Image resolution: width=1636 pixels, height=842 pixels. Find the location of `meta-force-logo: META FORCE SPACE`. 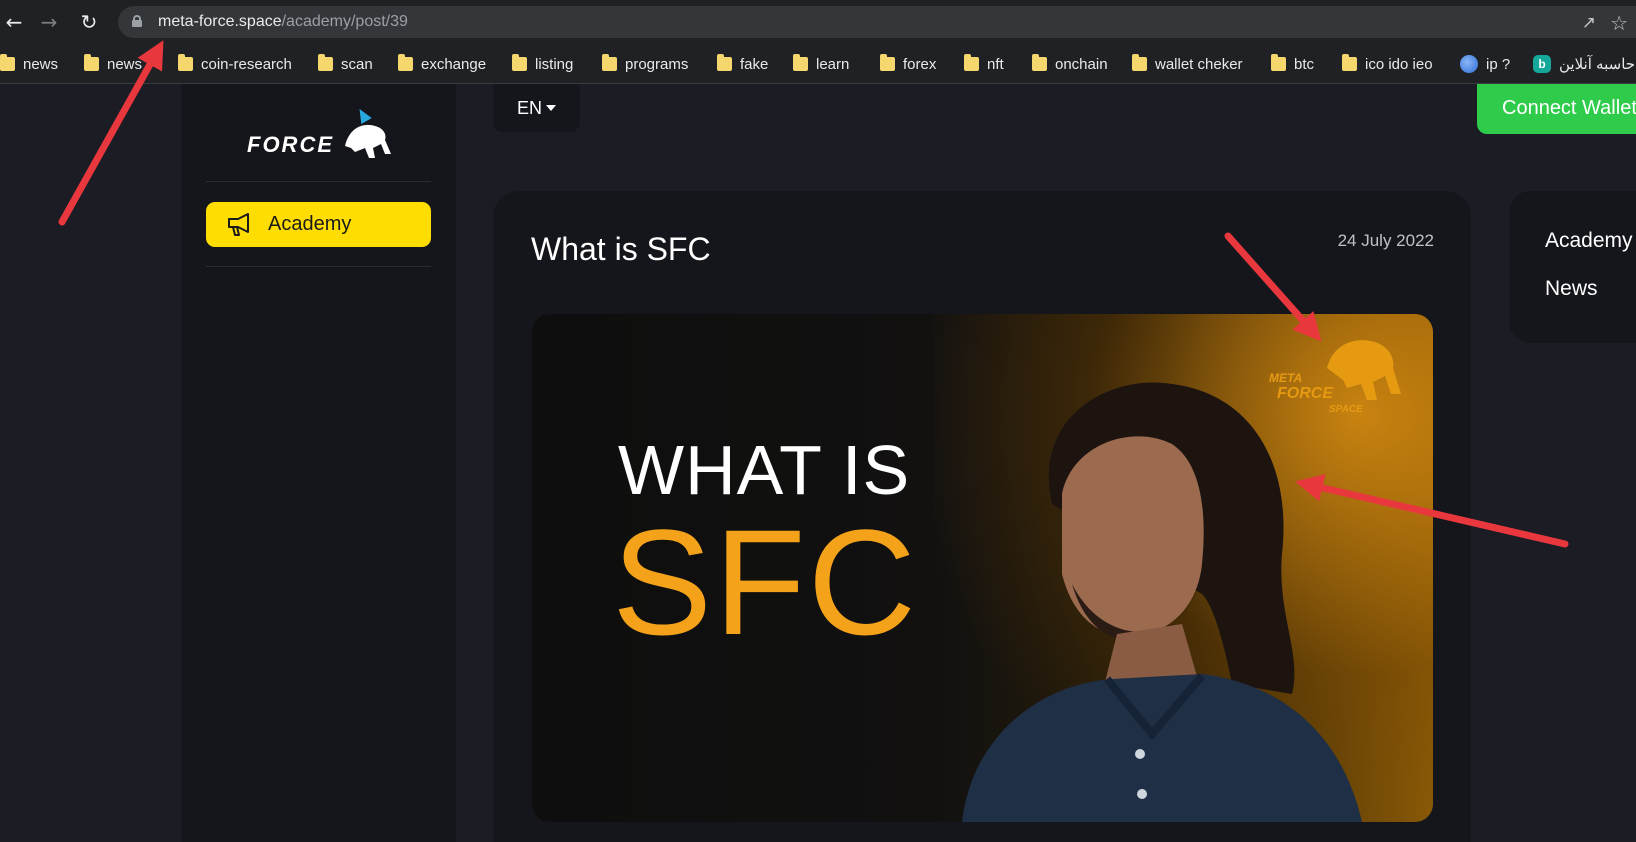

meta-force-logo: META FORCE SPACE is located at coordinates (1335, 377).